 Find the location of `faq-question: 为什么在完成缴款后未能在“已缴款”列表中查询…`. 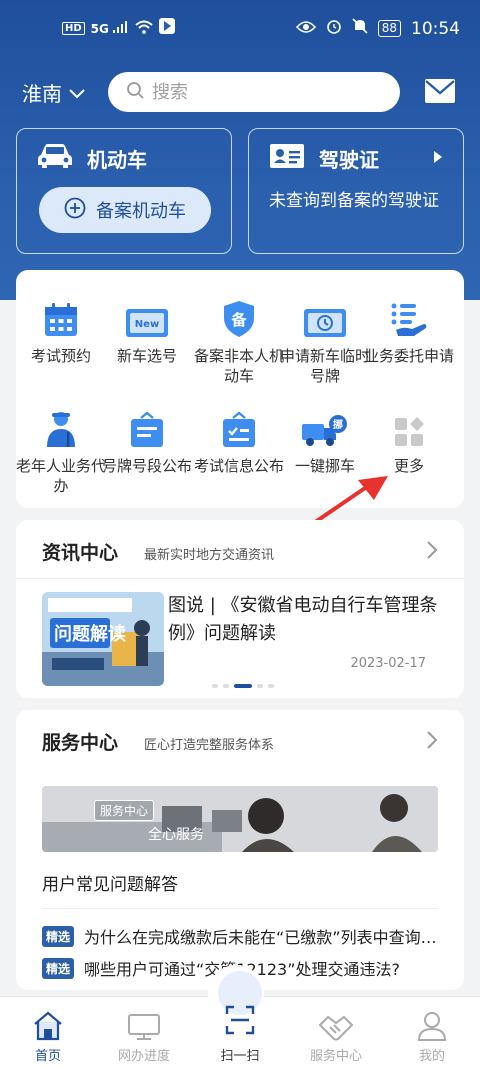

faq-question: 为什么在完成缴款后未能在“已缴款”列表中查询… is located at coordinates (260, 937).